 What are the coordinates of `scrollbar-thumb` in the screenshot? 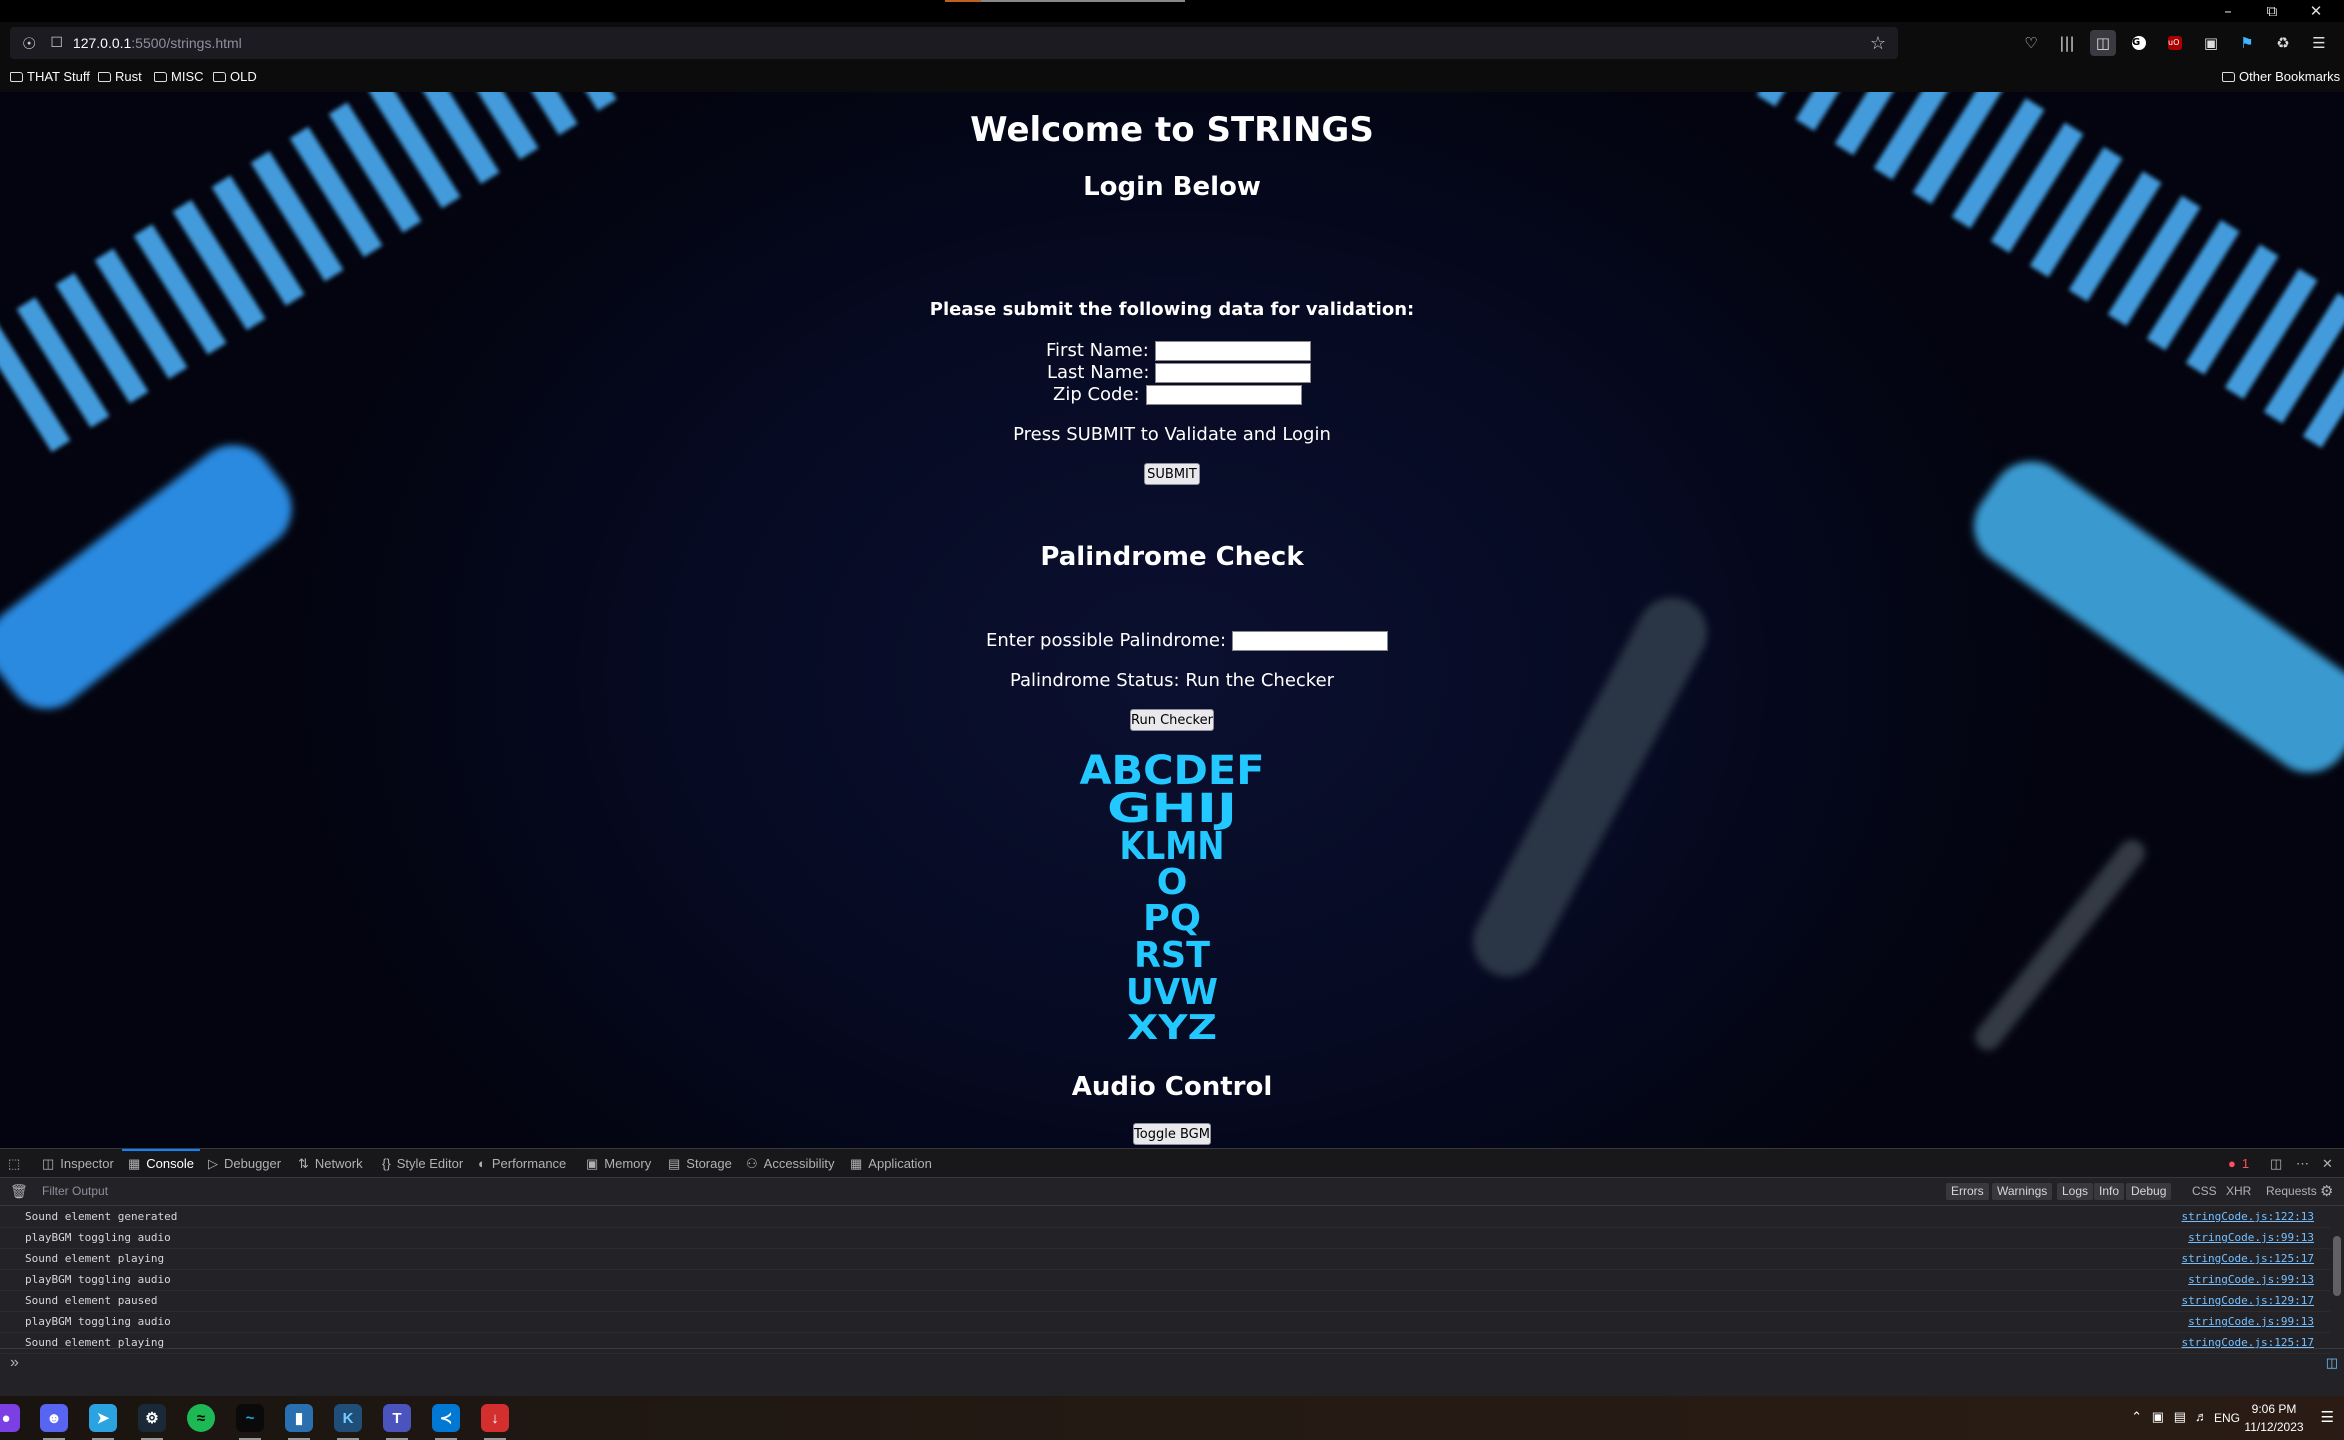 It's located at (2337, 1266).